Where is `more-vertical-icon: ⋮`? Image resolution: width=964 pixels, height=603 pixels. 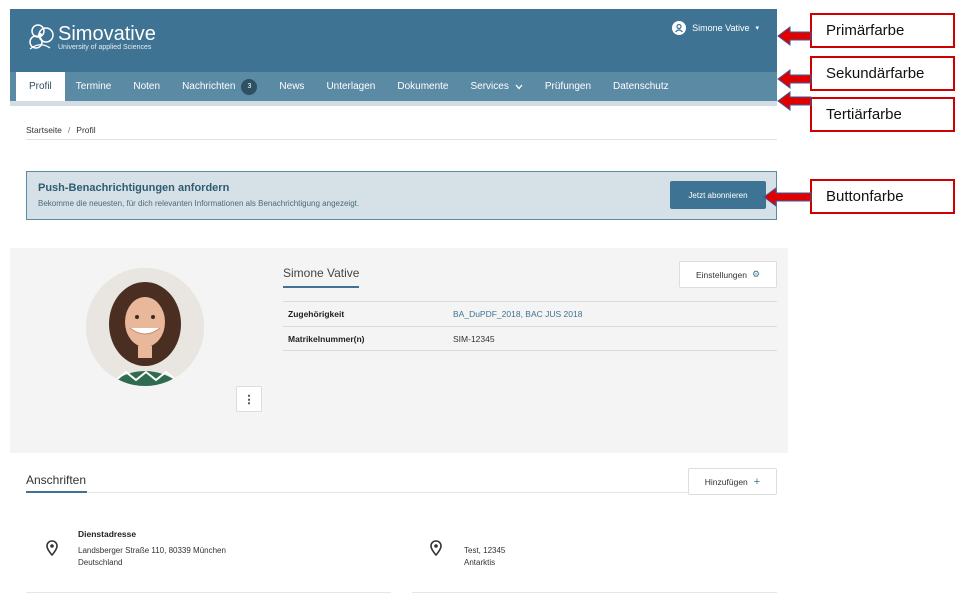 more-vertical-icon: ⋮ is located at coordinates (249, 399).